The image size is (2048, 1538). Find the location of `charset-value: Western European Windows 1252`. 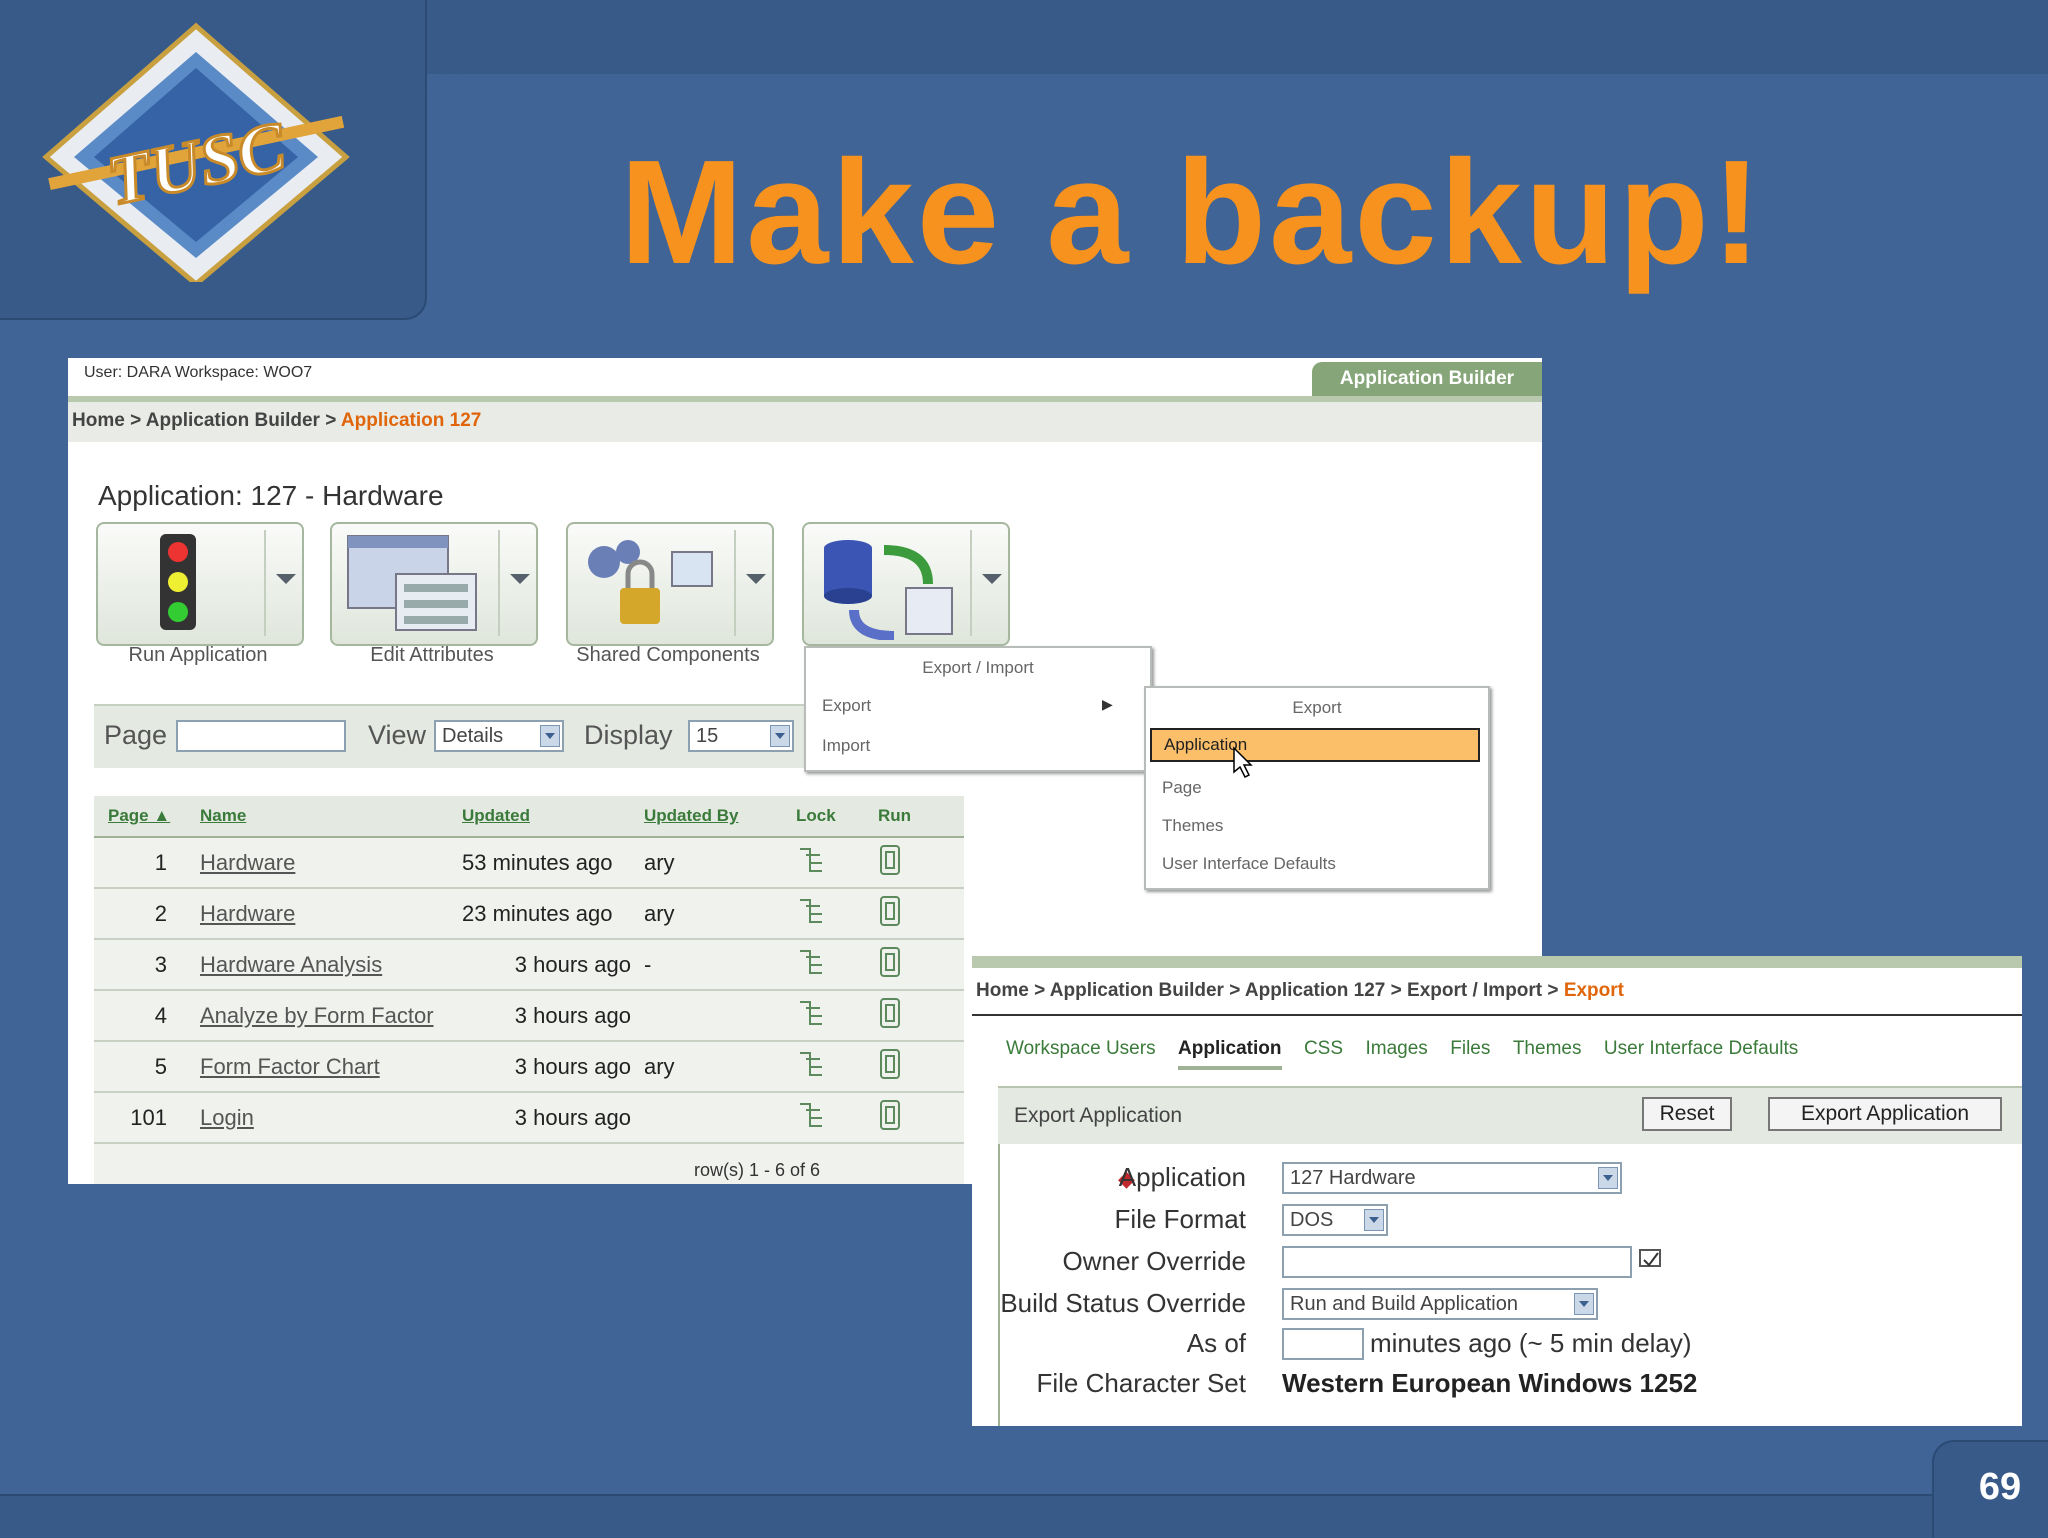

charset-value: Western European Windows 1252 is located at coordinates (1490, 1383).